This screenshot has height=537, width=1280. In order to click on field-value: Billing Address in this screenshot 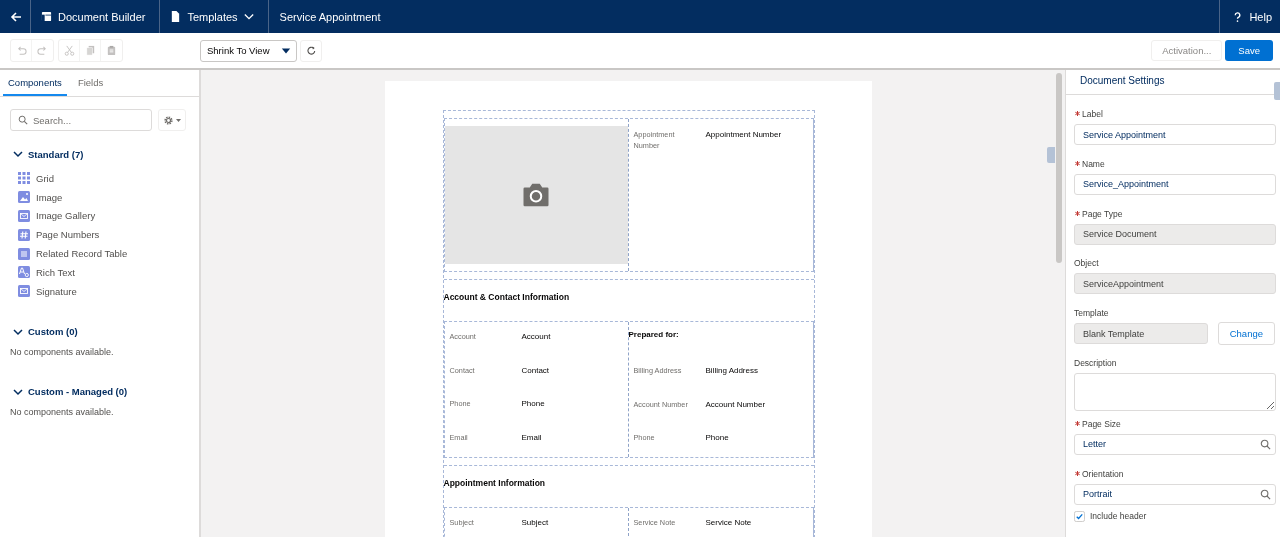, I will do `click(731, 370)`.